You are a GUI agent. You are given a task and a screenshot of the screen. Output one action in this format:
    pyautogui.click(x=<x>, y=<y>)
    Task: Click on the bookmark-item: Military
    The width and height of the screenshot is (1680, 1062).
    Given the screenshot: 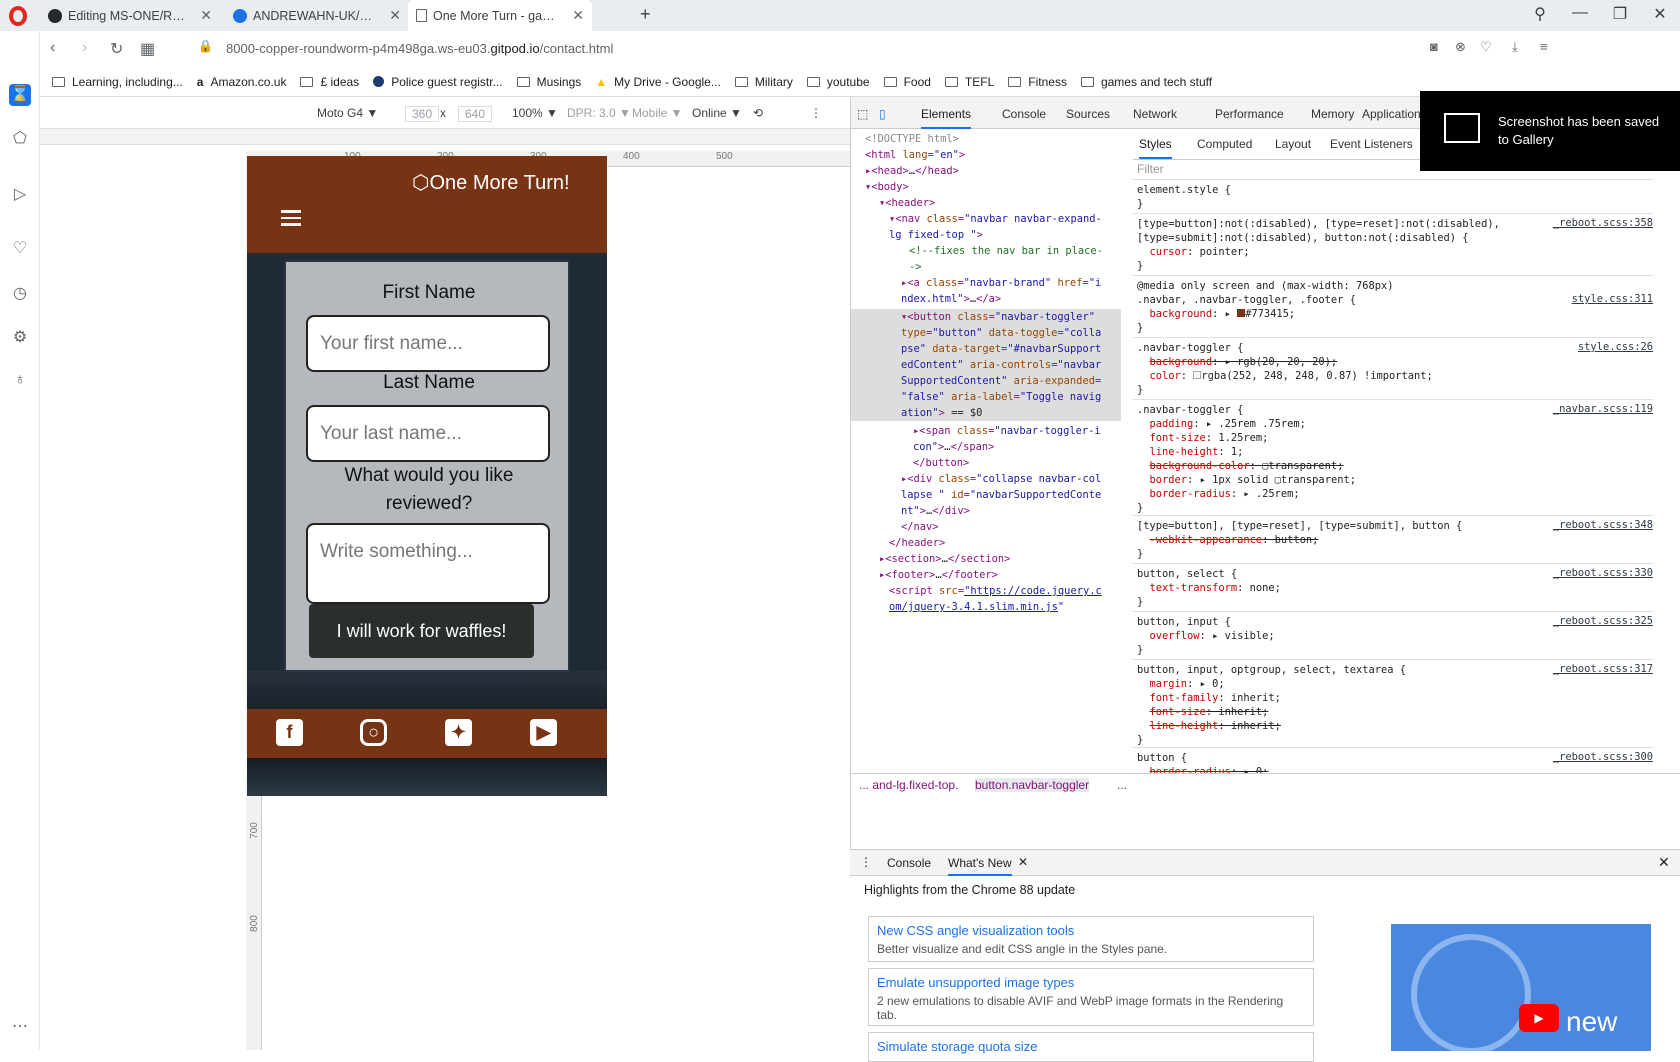 What is the action you would take?
    pyautogui.click(x=763, y=82)
    